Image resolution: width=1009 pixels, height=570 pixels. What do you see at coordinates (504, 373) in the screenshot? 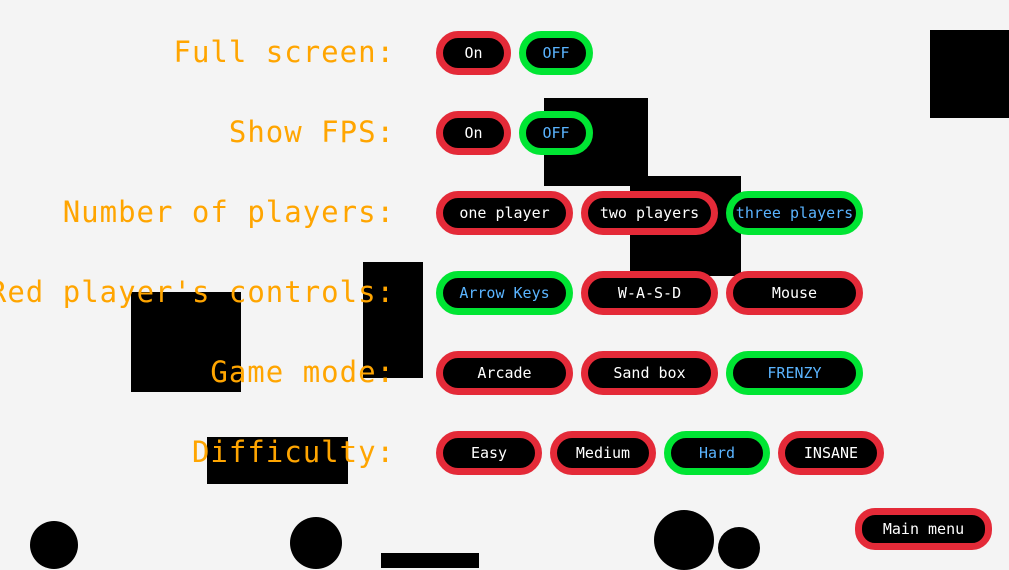
I see `game-mode-option-arcade: Arcade` at bounding box center [504, 373].